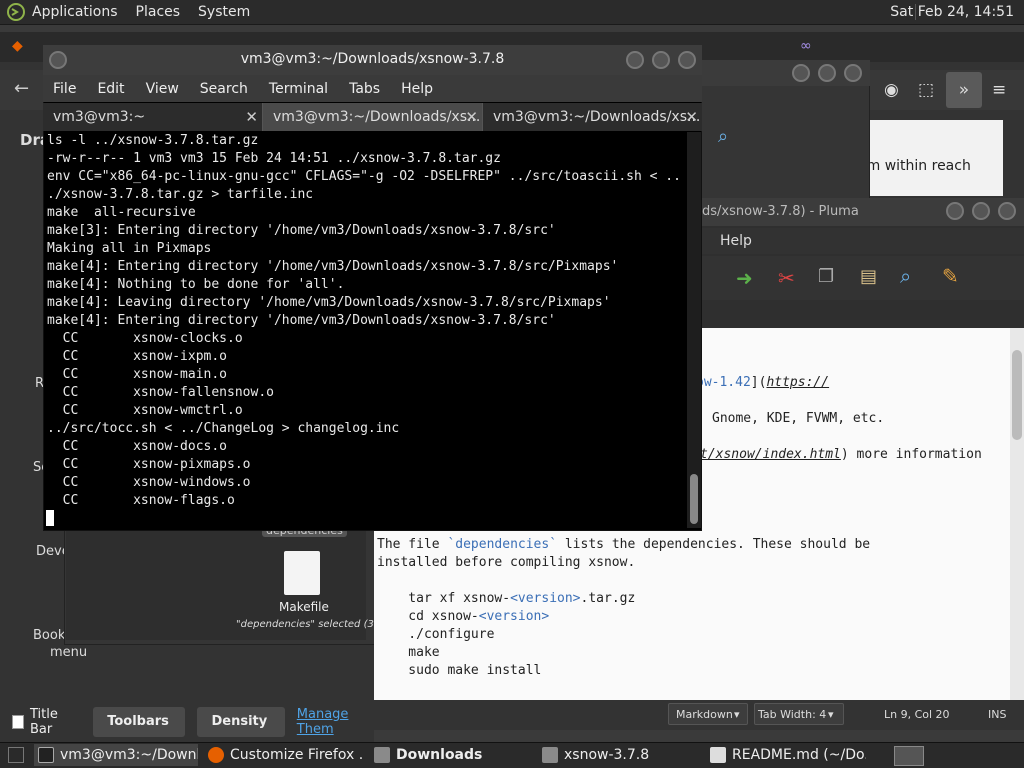 Image resolution: width=1024 pixels, height=768 pixels. What do you see at coordinates (110, 89) in the screenshot?
I see `terminal-menu-edit: Edit` at bounding box center [110, 89].